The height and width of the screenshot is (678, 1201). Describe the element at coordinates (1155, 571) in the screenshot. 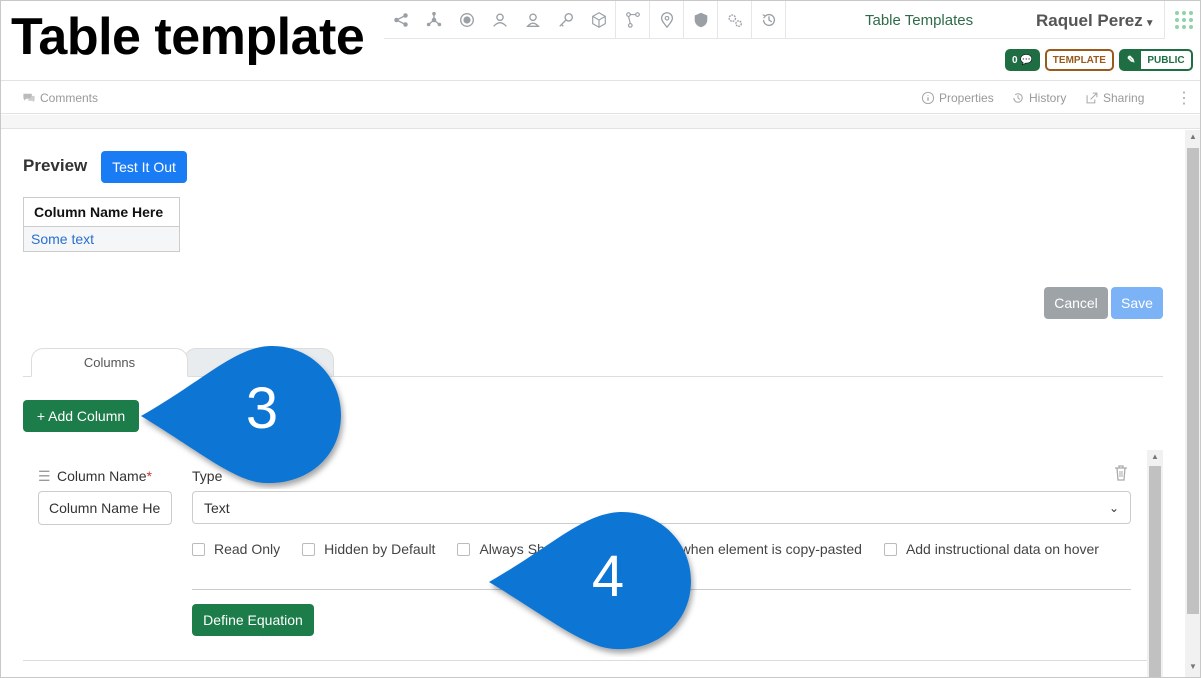

I see `panel-scroll-thumb` at that location.